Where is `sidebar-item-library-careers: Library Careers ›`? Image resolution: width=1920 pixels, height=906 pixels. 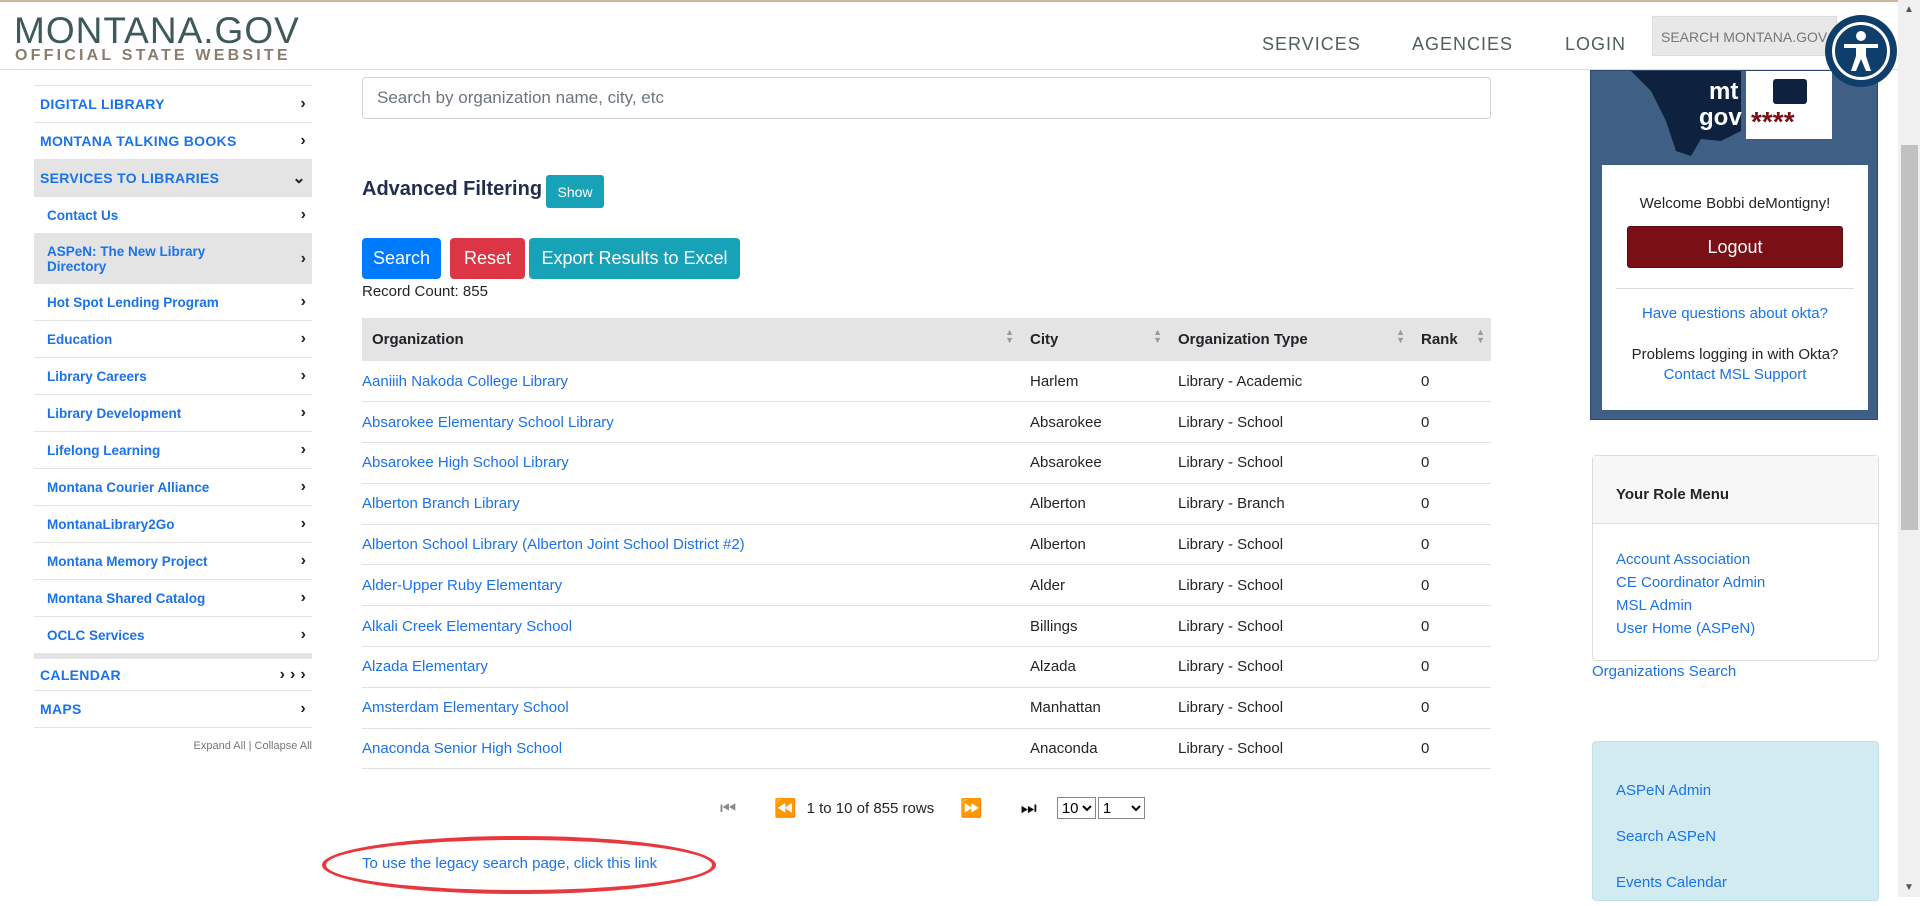
sidebar-item-library-careers: Library Careers › is located at coordinates (173, 376).